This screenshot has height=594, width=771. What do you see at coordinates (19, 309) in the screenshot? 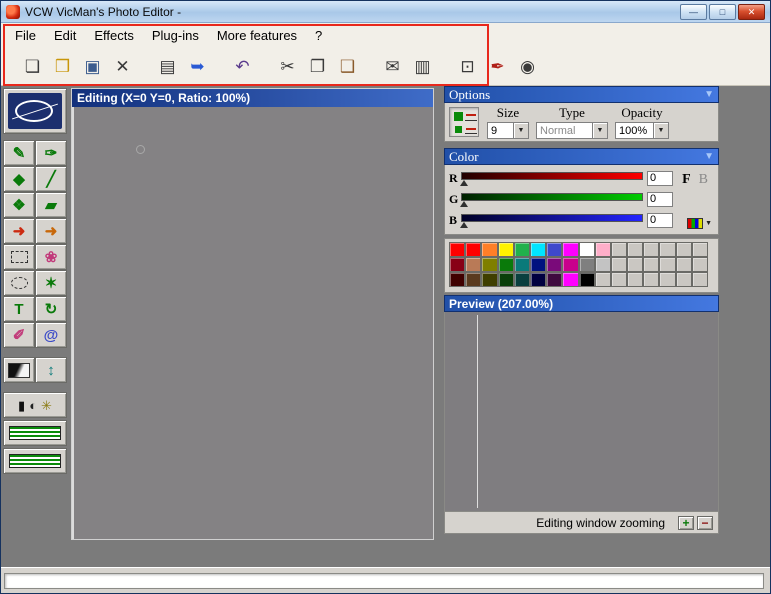
I see `text-button: T` at bounding box center [19, 309].